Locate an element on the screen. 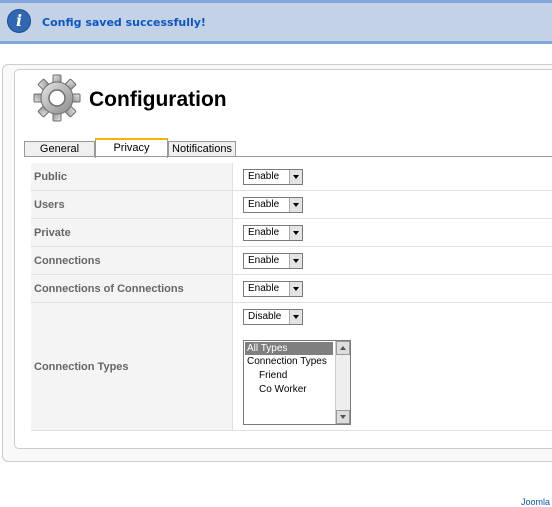 The height and width of the screenshot is (507, 552). page-title: Configuration is located at coordinates (158, 99).